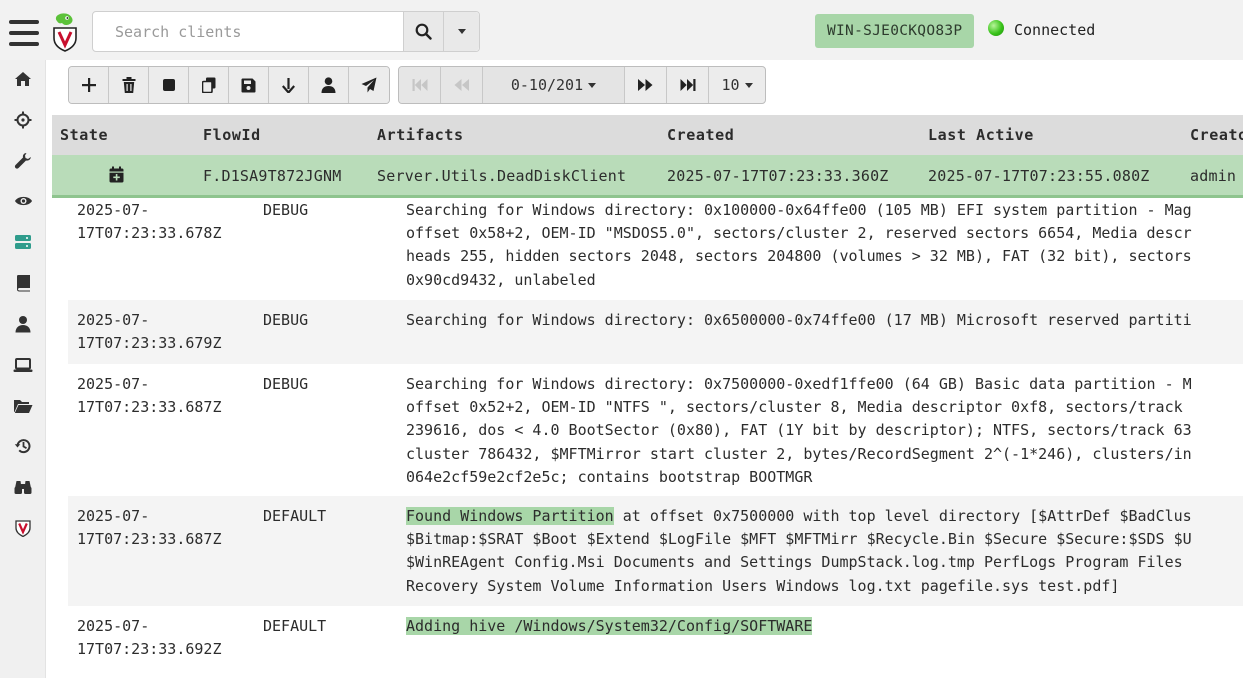 This screenshot has width=1243, height=678. Describe the element at coordinates (232, 135) in the screenshot. I see `column-header-flowid: FlowId` at that location.